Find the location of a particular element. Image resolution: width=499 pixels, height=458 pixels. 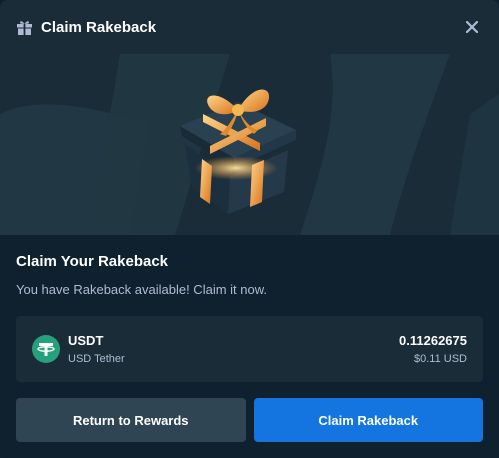

claim-rakeback-button: Claim Rakeback is located at coordinates (368, 420).